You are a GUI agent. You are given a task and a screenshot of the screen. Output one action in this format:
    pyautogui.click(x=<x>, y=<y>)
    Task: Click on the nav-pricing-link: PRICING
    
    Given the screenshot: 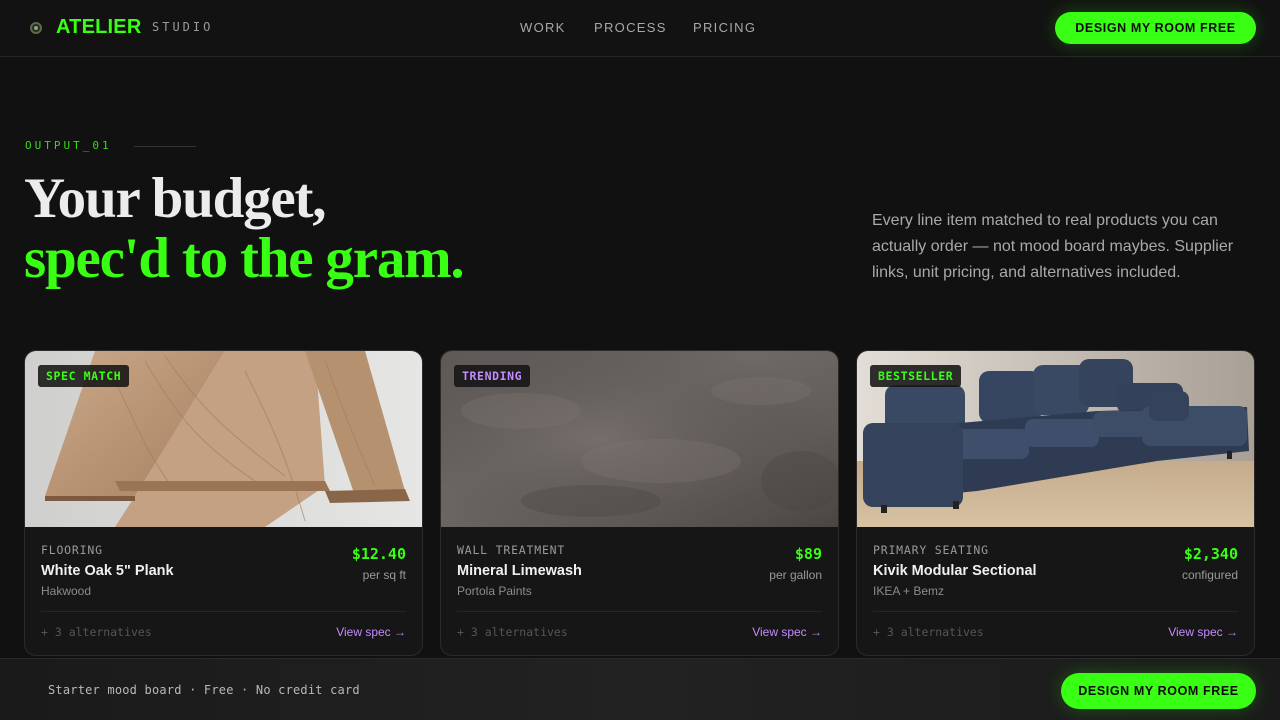 What is the action you would take?
    pyautogui.click(x=724, y=27)
    